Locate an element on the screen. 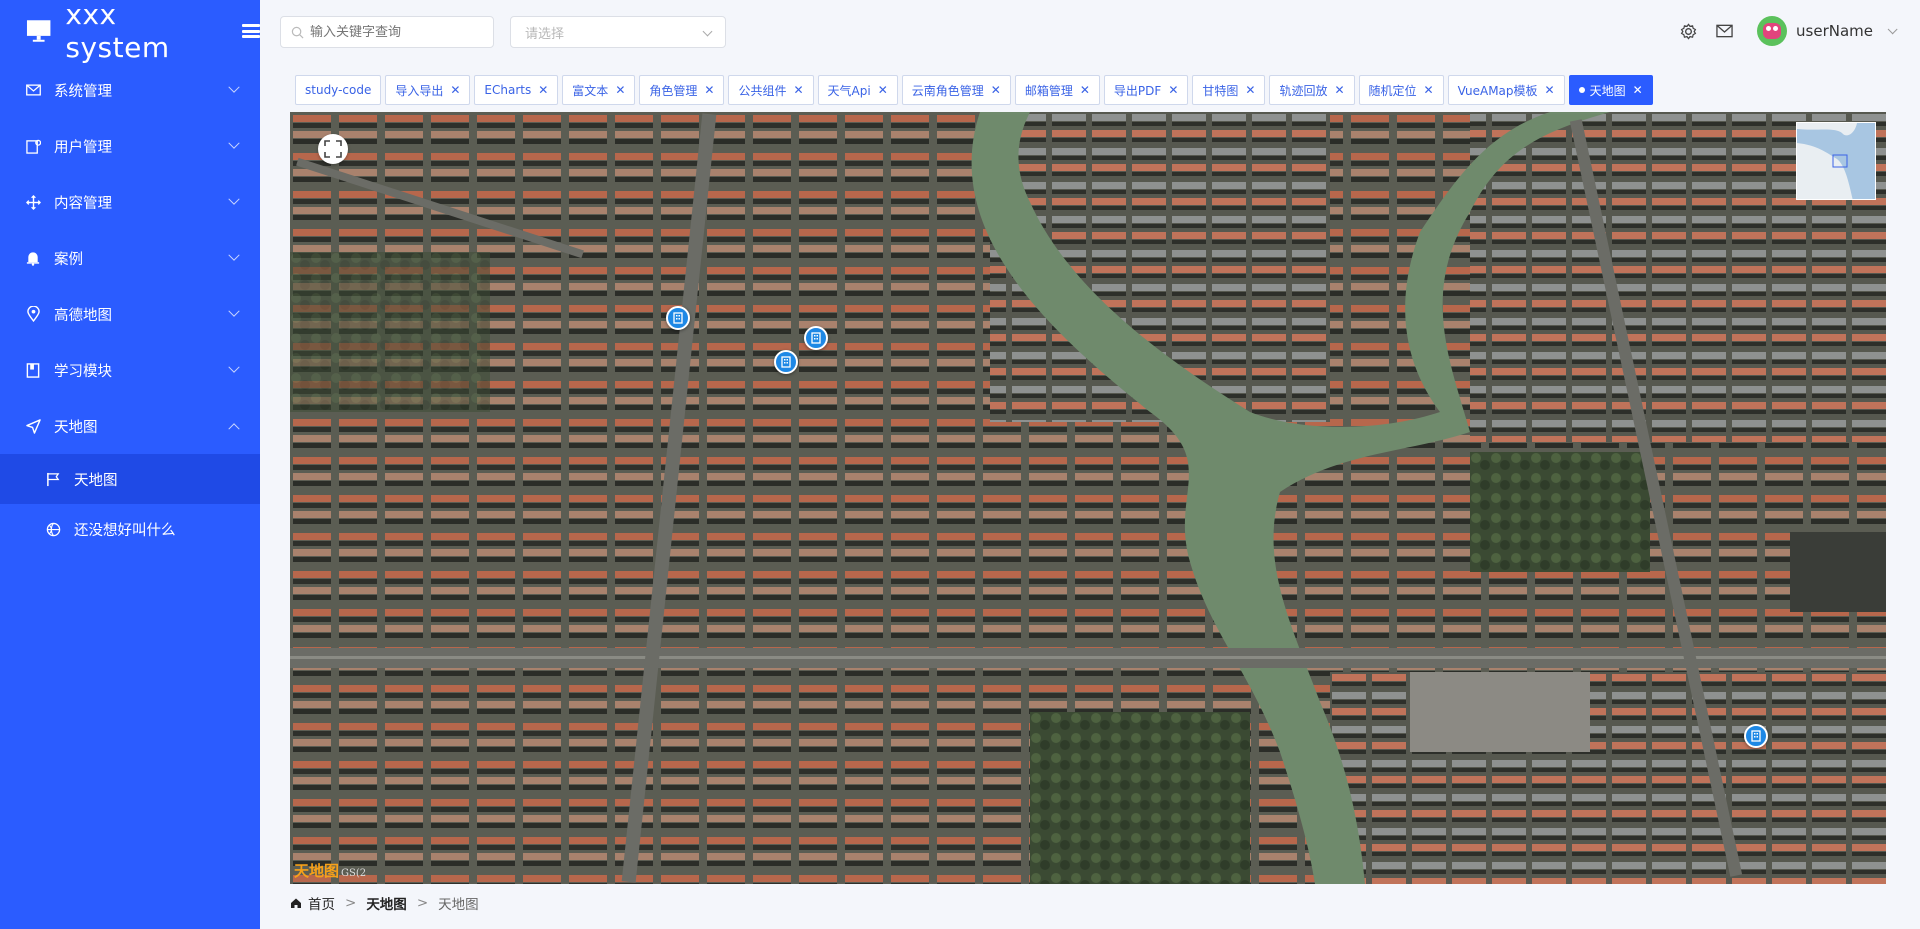 The height and width of the screenshot is (929, 1920). tab-label: 天气Api is located at coordinates (849, 90).